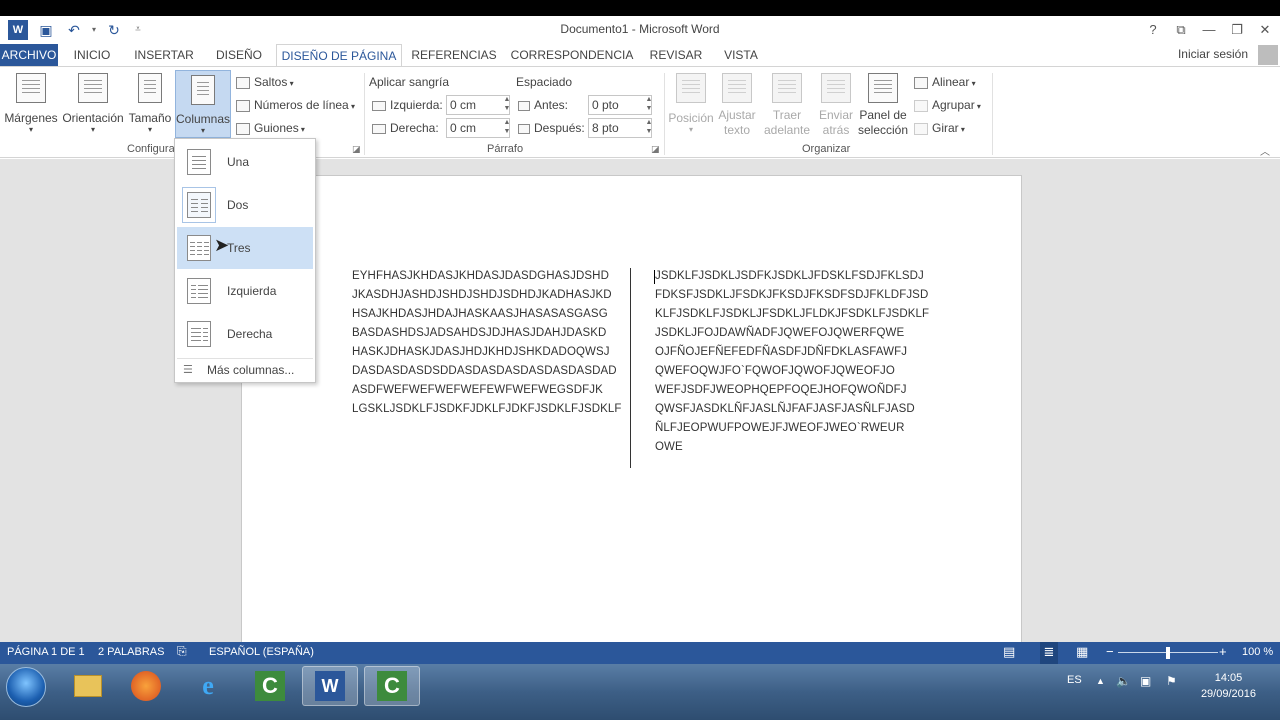 Image resolution: width=1280 pixels, height=720 pixels. I want to click on folder-icon, so click(88, 686).